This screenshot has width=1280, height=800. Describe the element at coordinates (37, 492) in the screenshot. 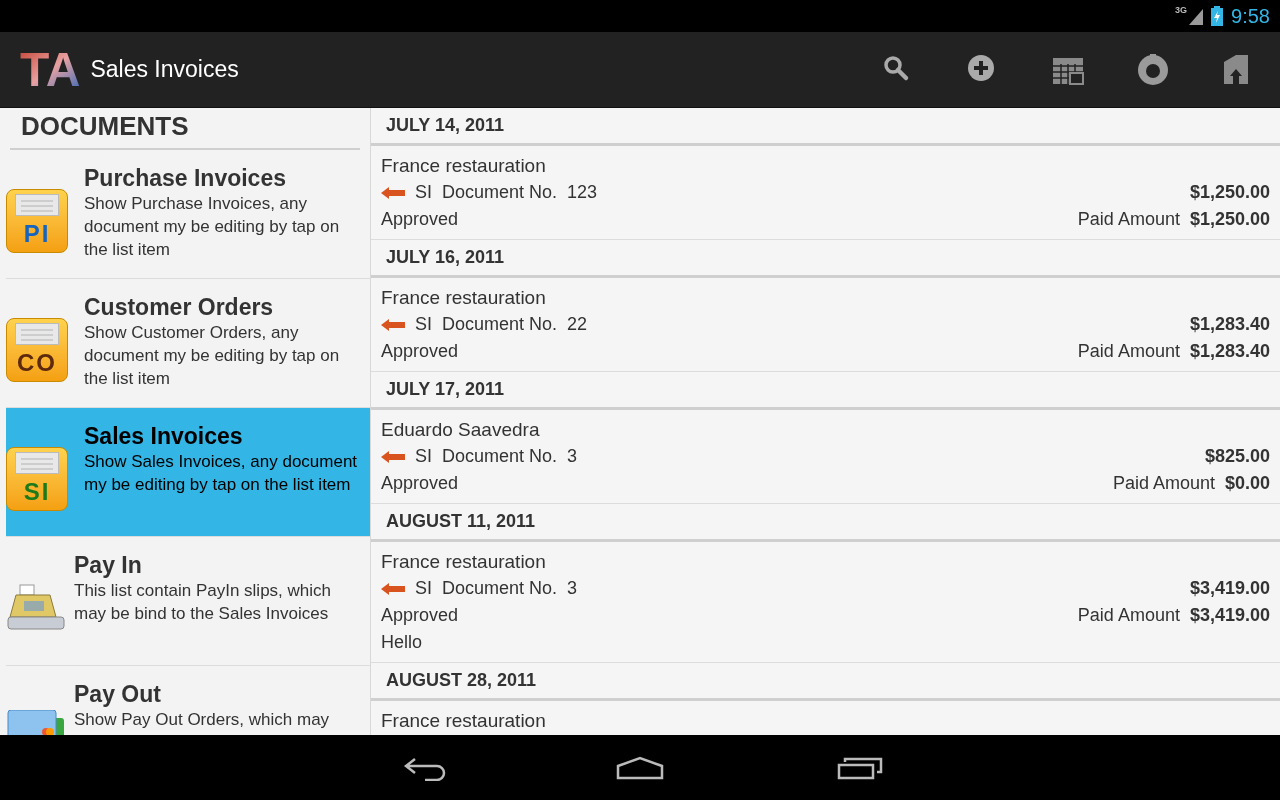

I see `folder-label: SI` at that location.